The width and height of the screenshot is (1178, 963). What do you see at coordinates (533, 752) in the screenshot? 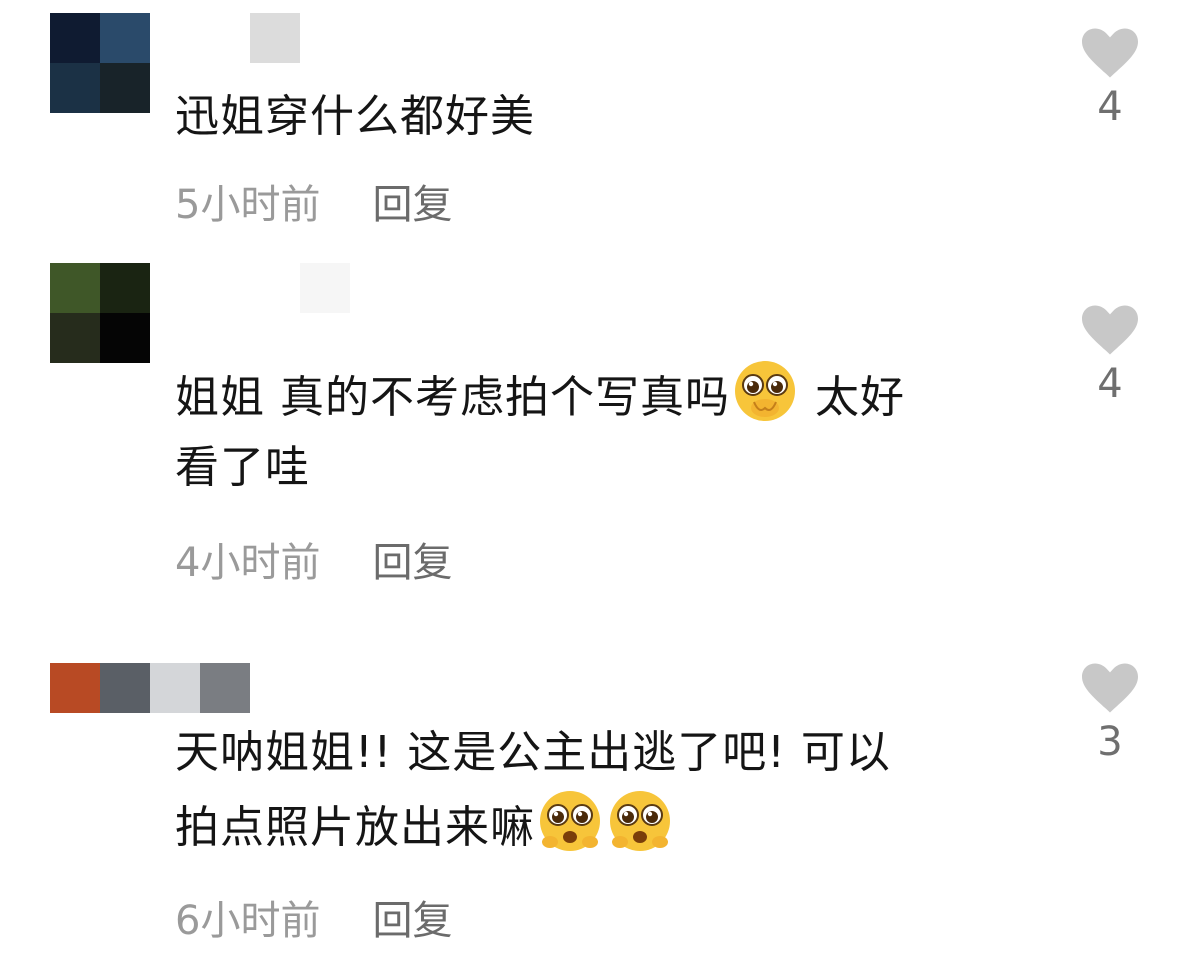
I see `comment-text-line: 天呐姐姐!! 这是公主出逃了吧! 可以` at bounding box center [533, 752].